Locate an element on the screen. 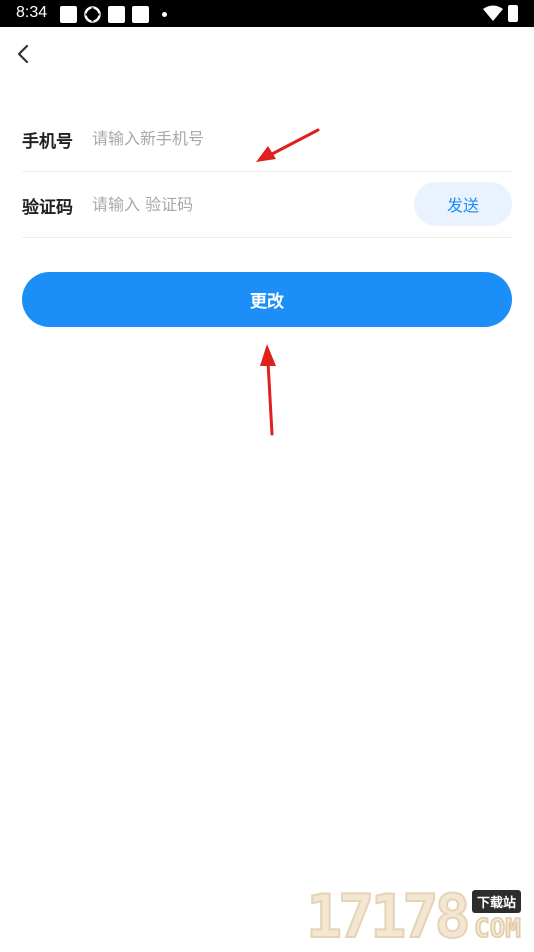  more-notifications-dot-icon is located at coordinates (164, 14).